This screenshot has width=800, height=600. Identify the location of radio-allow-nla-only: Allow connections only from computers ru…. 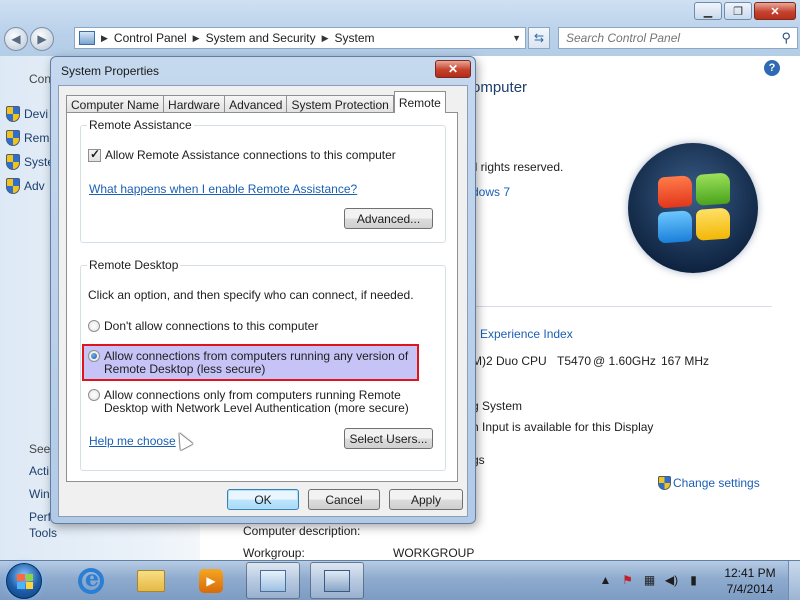
(248, 402).